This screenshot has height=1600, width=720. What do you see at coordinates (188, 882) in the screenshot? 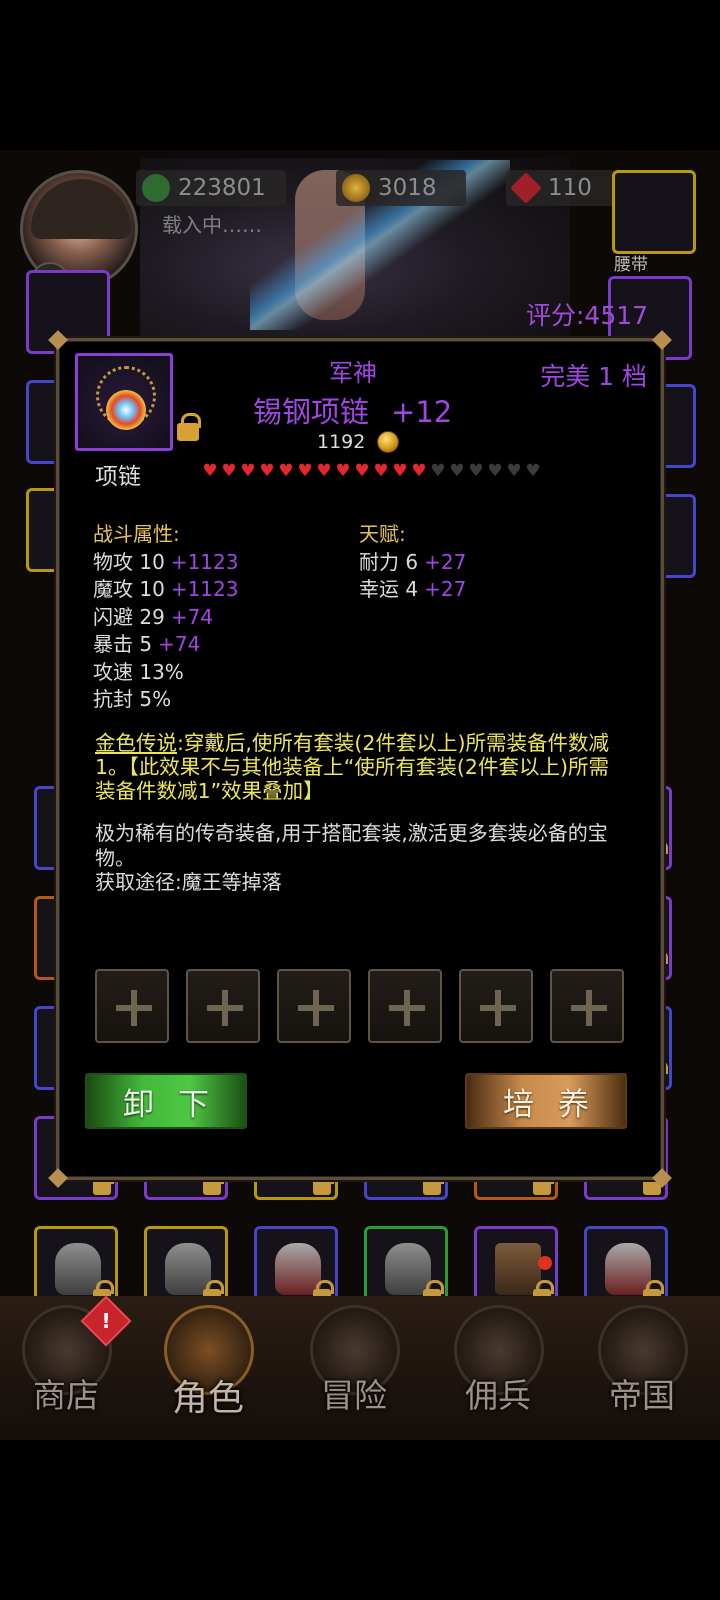
I see `source-text: 获取途径:魔王等掉落` at bounding box center [188, 882].